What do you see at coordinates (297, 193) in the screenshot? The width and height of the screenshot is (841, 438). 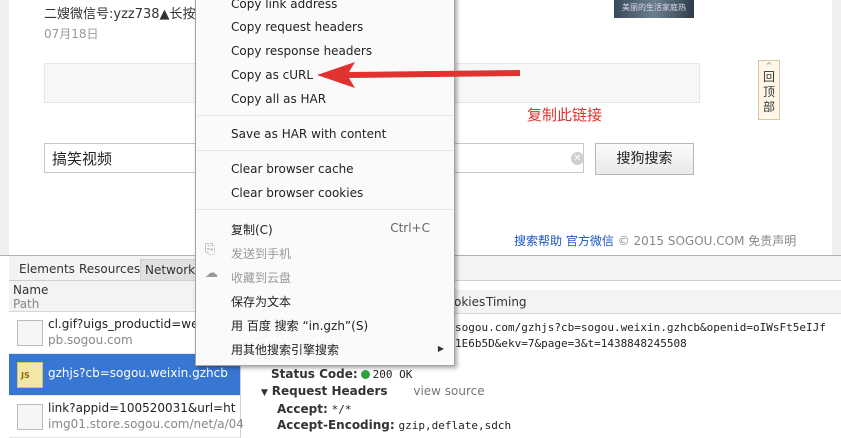 I see `menu-clear-cookies: Clear browser cookies` at bounding box center [297, 193].